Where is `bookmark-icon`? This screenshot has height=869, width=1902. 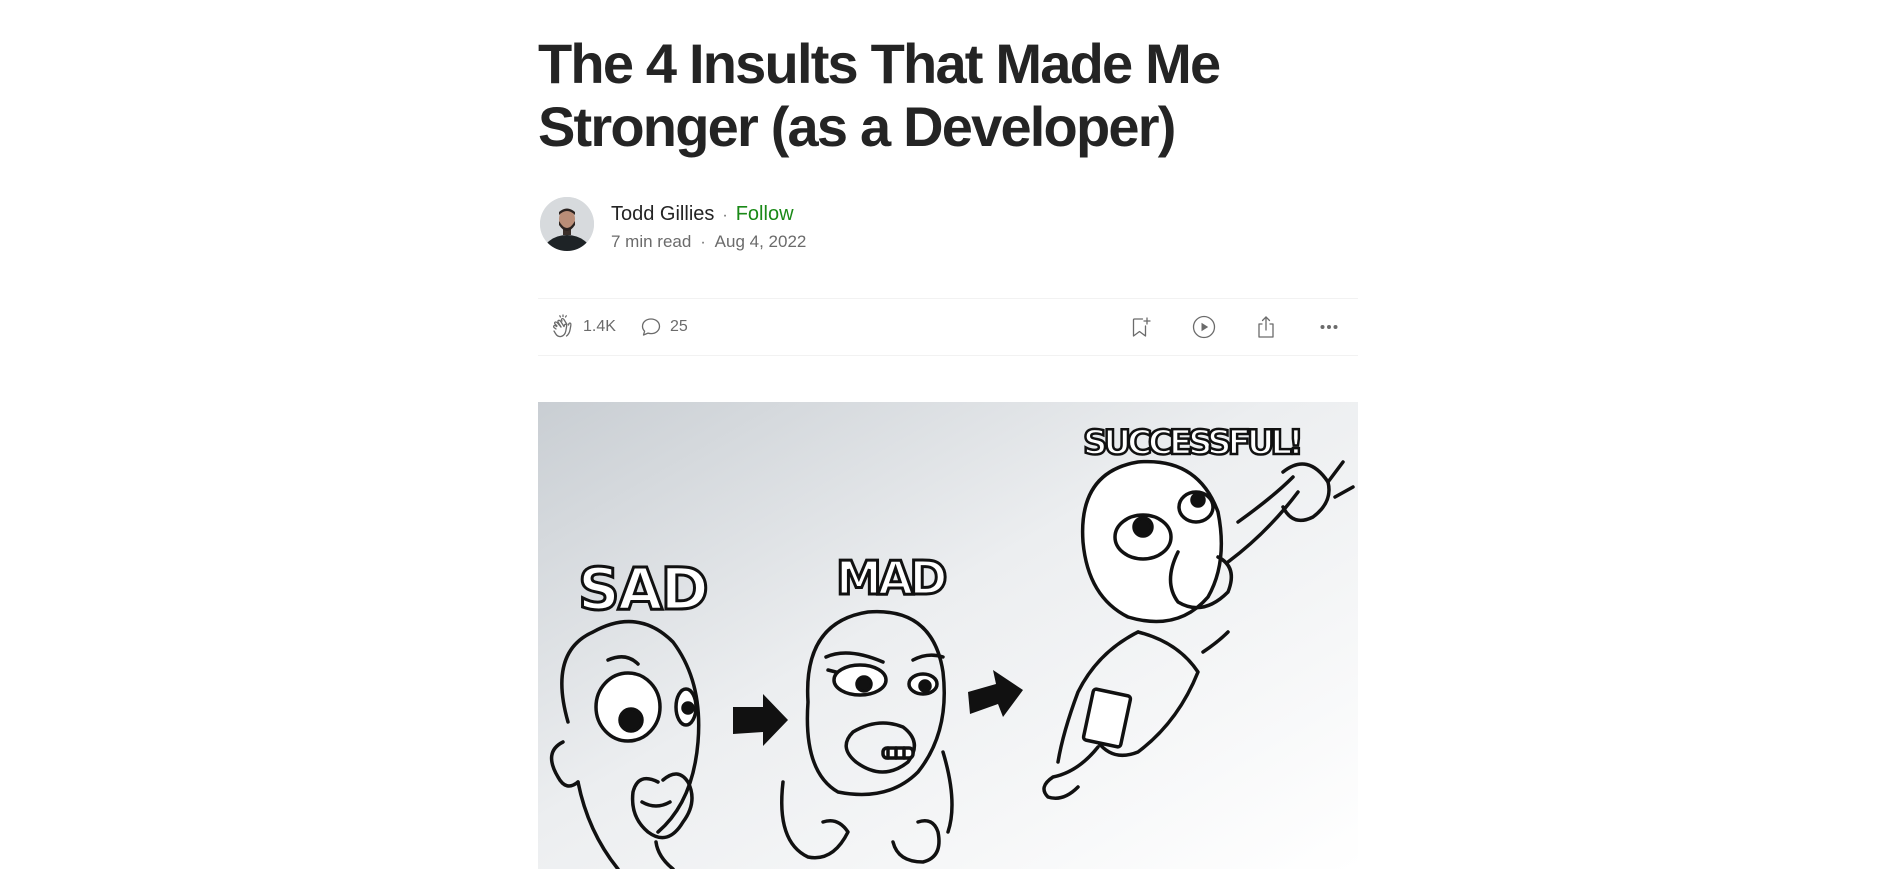 bookmark-icon is located at coordinates (1140, 327).